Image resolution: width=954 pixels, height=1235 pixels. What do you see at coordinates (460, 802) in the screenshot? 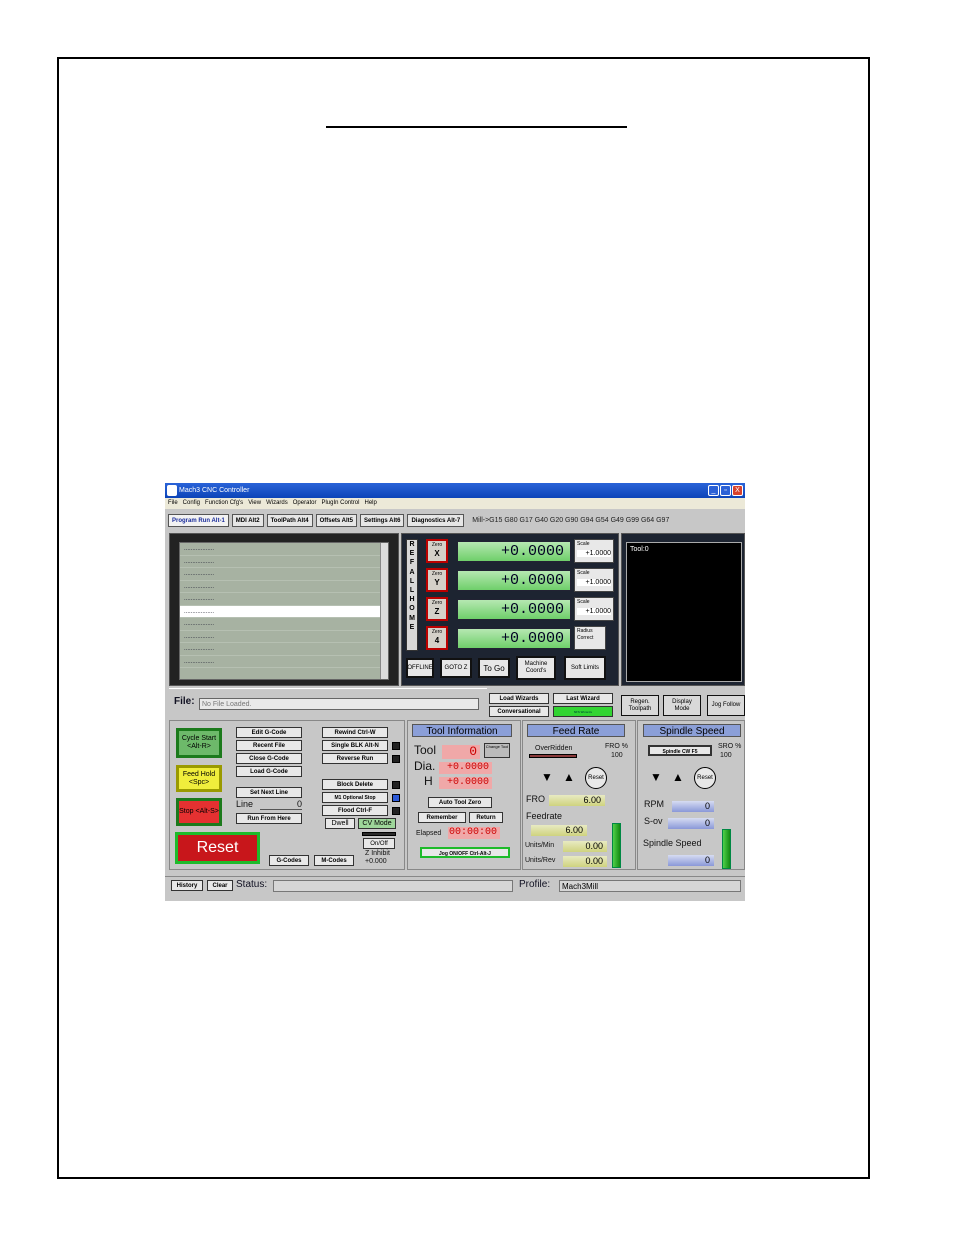
I see `auto-tool-zero-button: Auto Tool Zero` at bounding box center [460, 802].